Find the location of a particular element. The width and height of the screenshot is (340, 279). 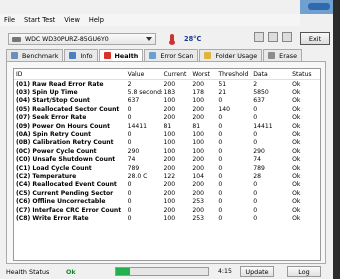

cell-data: 789 is located at coordinates (259, 168).